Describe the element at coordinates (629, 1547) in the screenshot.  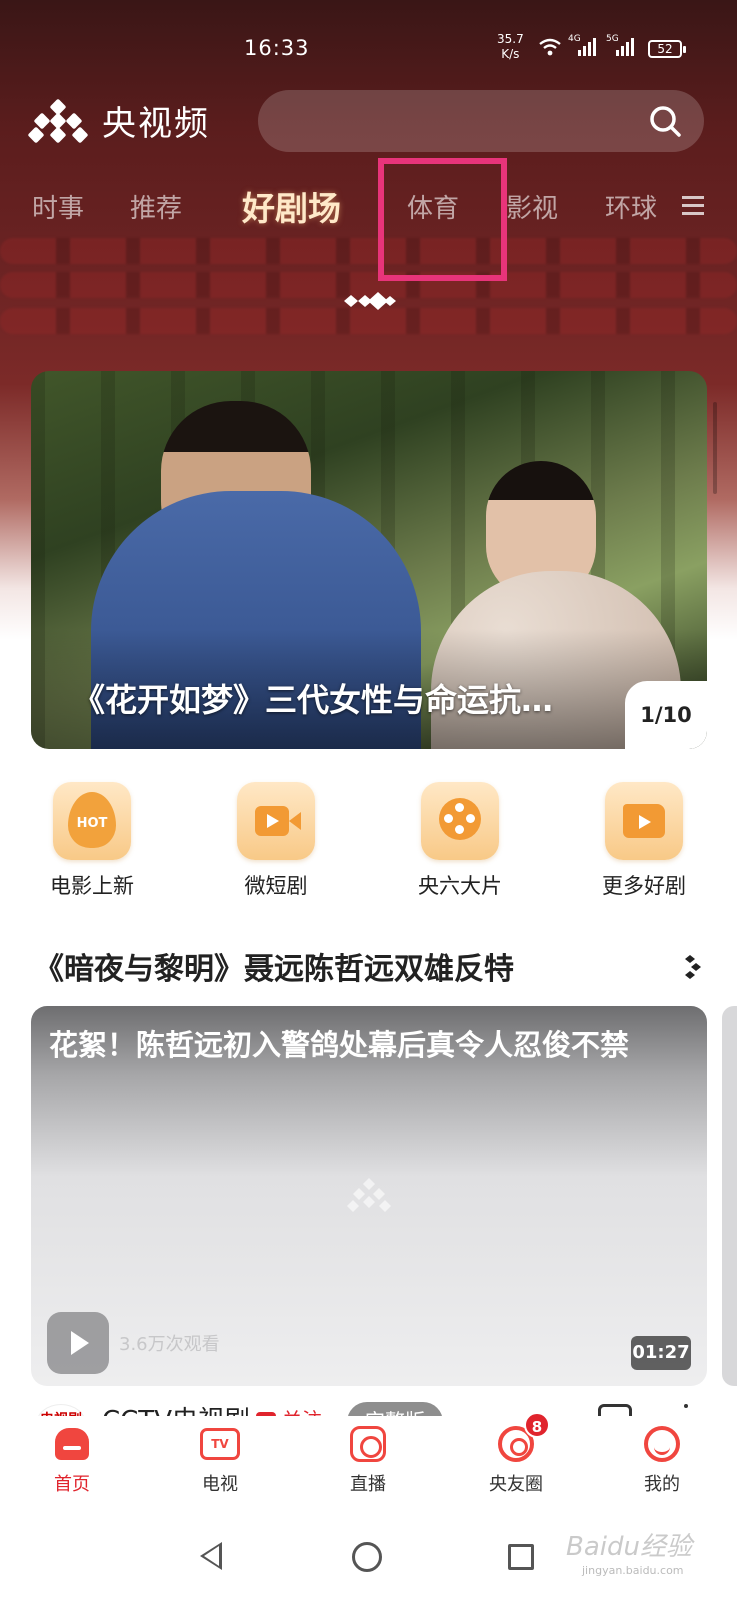
I see `watermark: Baidu经验` at that location.